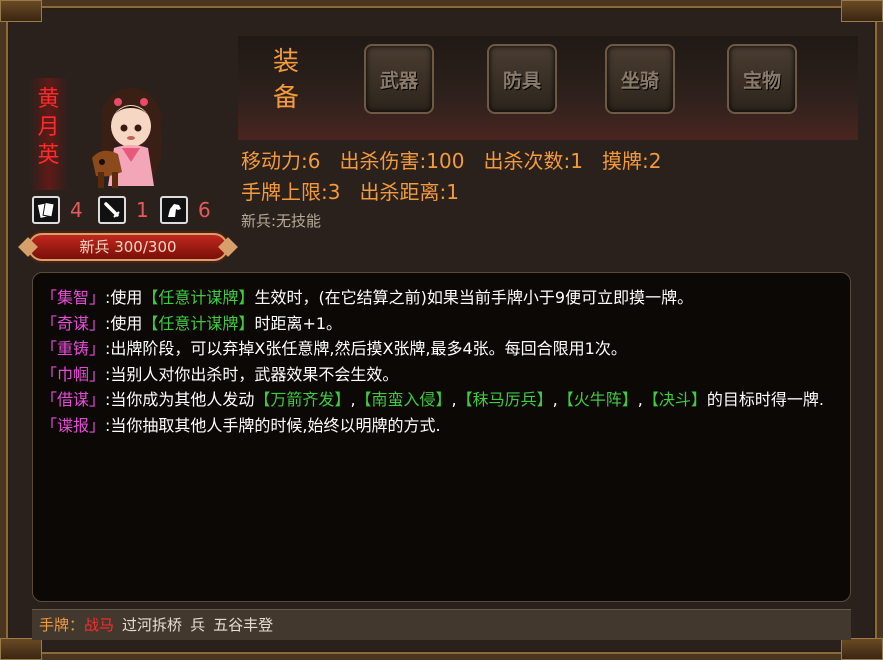  Describe the element at coordinates (243, 625) in the screenshot. I see `hand-card: 五谷丰登` at that location.